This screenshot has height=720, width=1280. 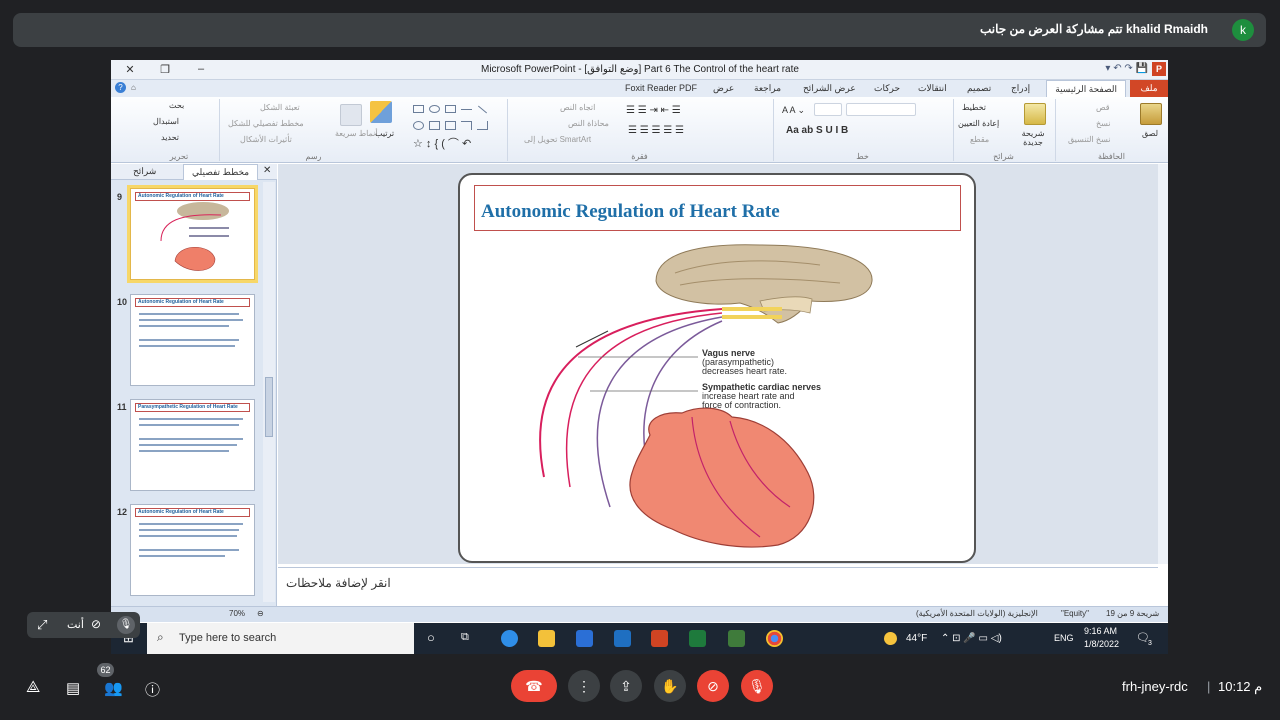 What do you see at coordinates (793, 110) in the screenshot?
I see `font-size-buttons: A A ⌄` at bounding box center [793, 110].